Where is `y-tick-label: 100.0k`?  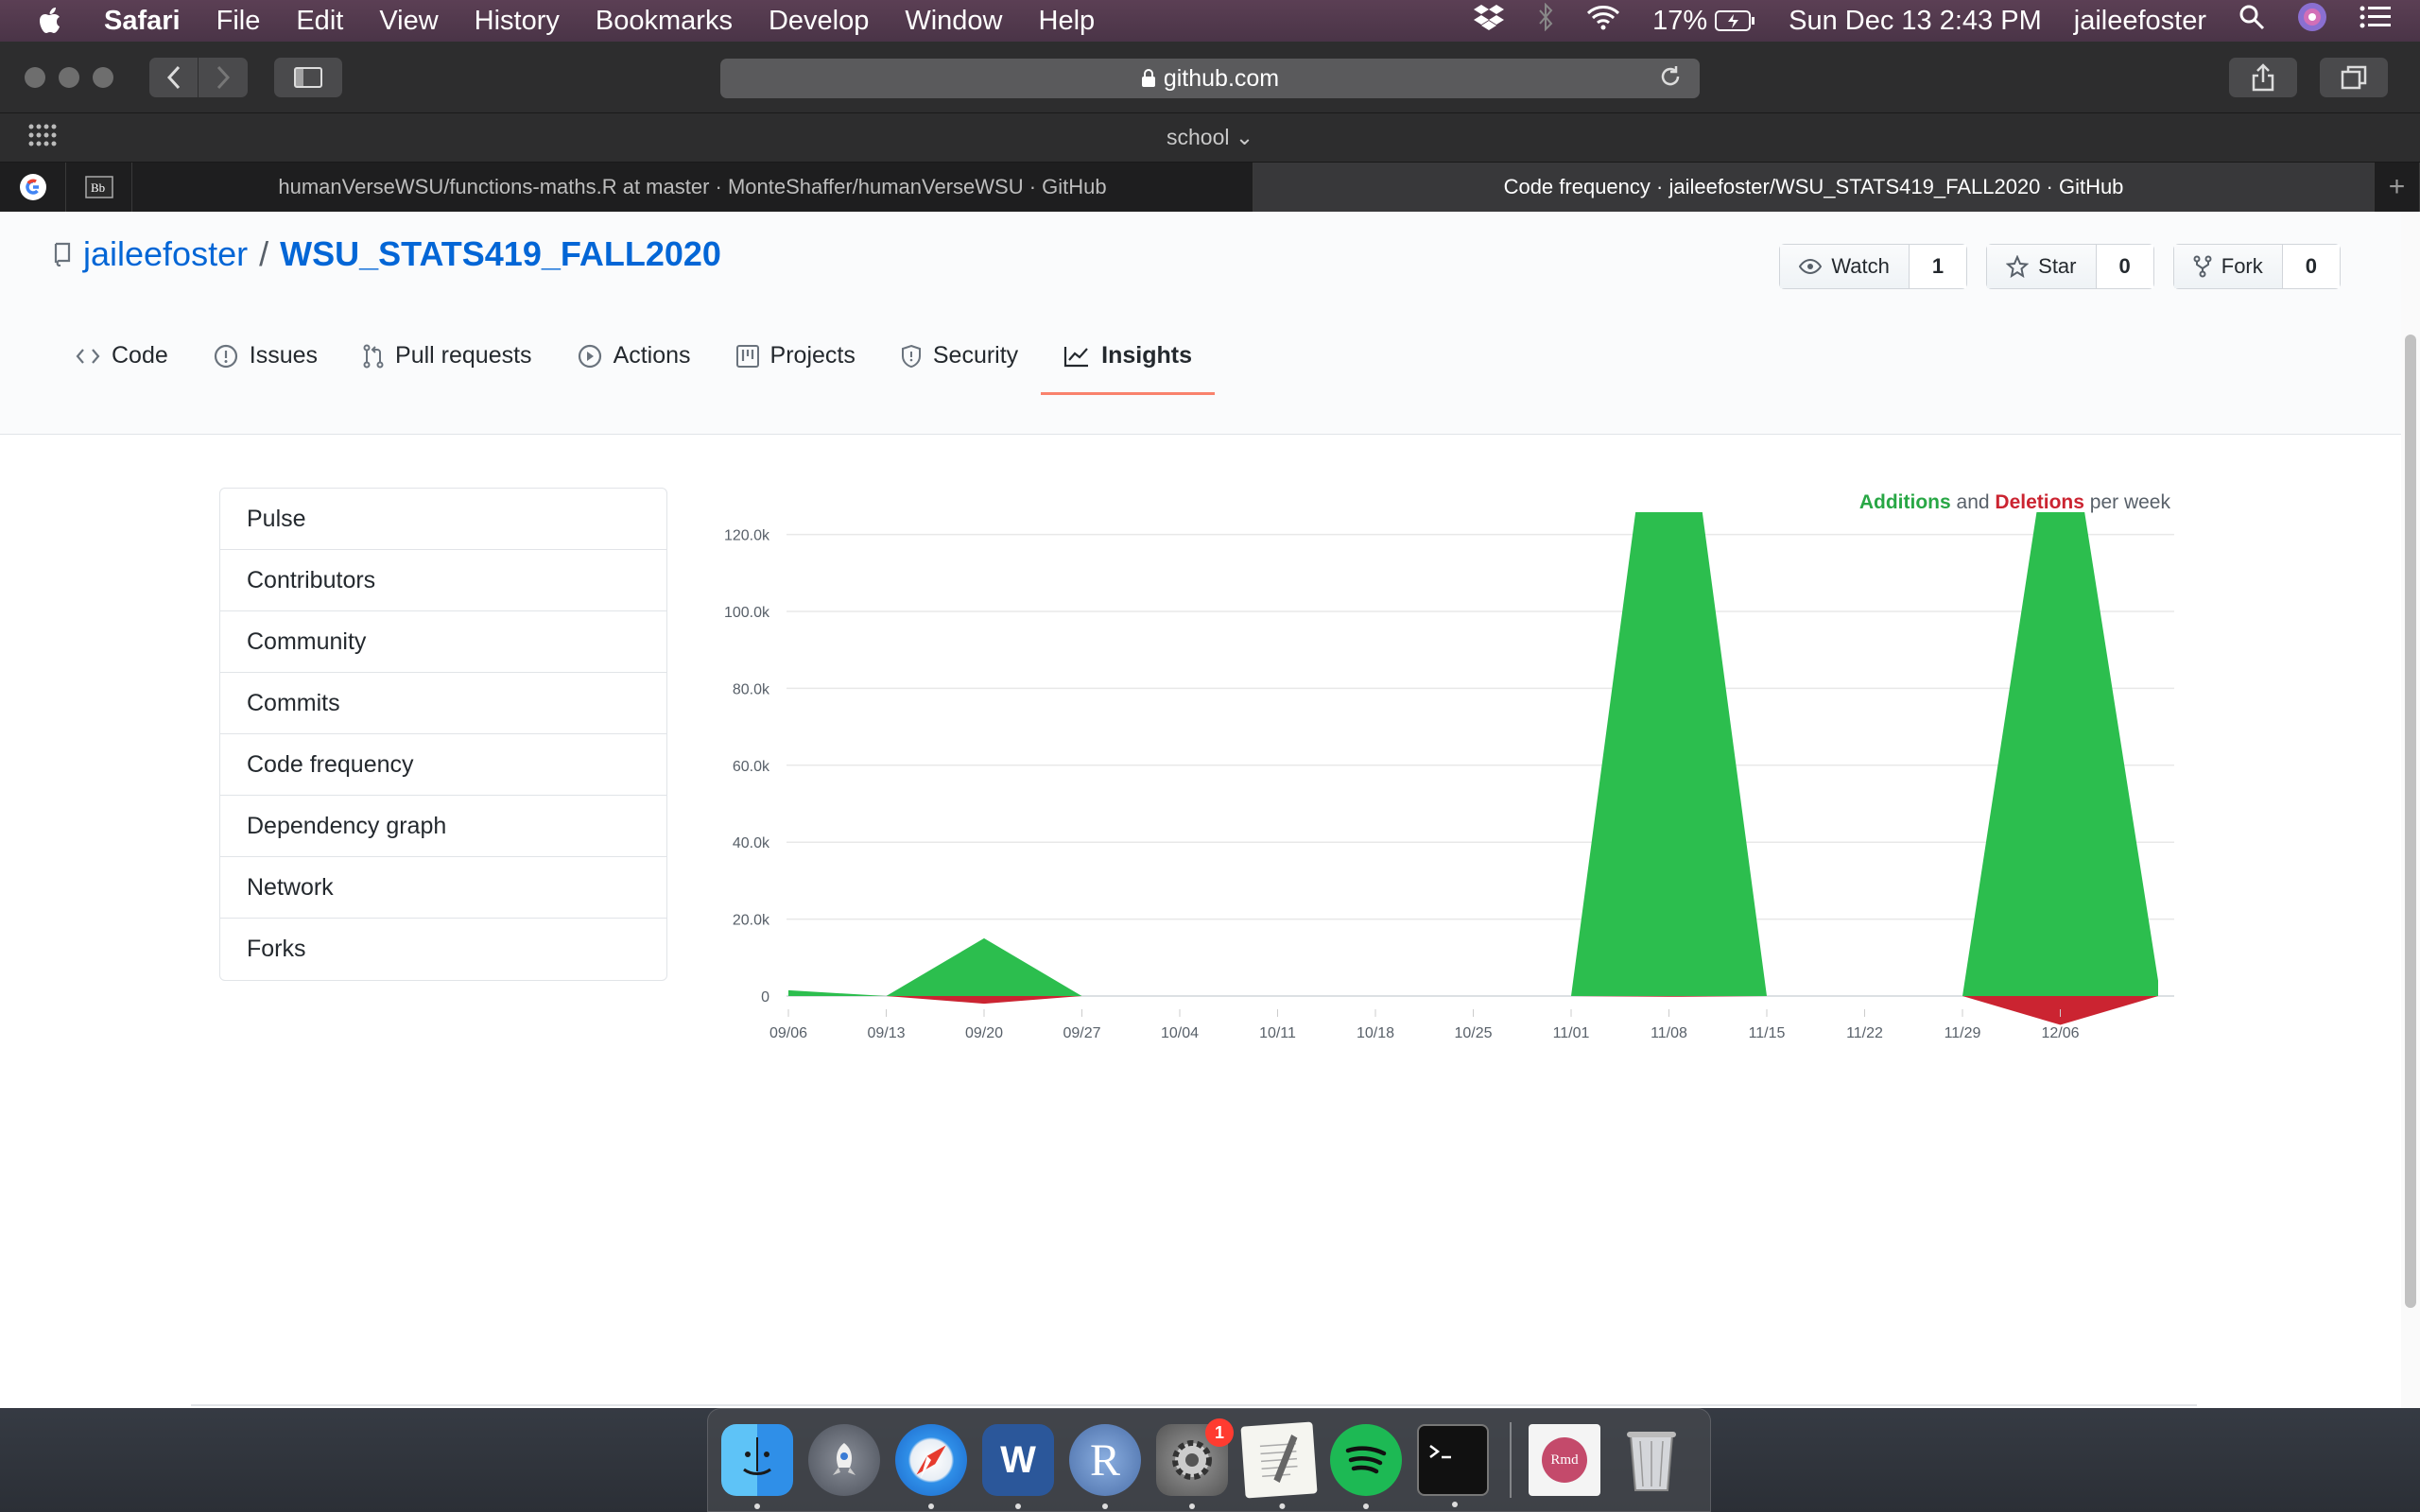
y-tick-label: 100.0k is located at coordinates (747, 613).